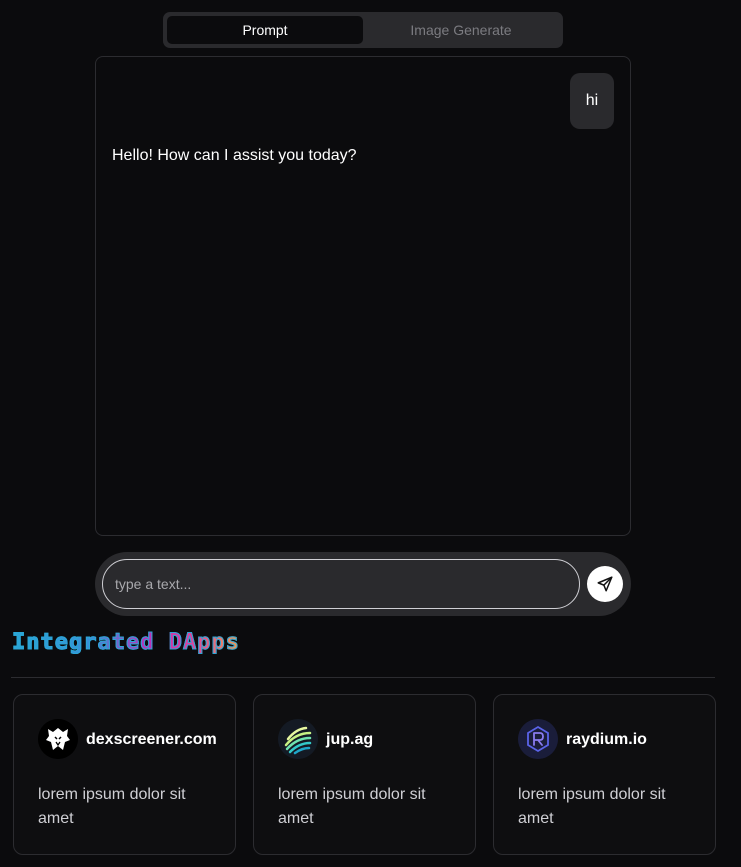 Image resolution: width=741 pixels, height=867 pixels. What do you see at coordinates (364, 774) in the screenshot?
I see `dapp-card-jupiter: jup.ag lorem ipsum dolor sit amet` at bounding box center [364, 774].